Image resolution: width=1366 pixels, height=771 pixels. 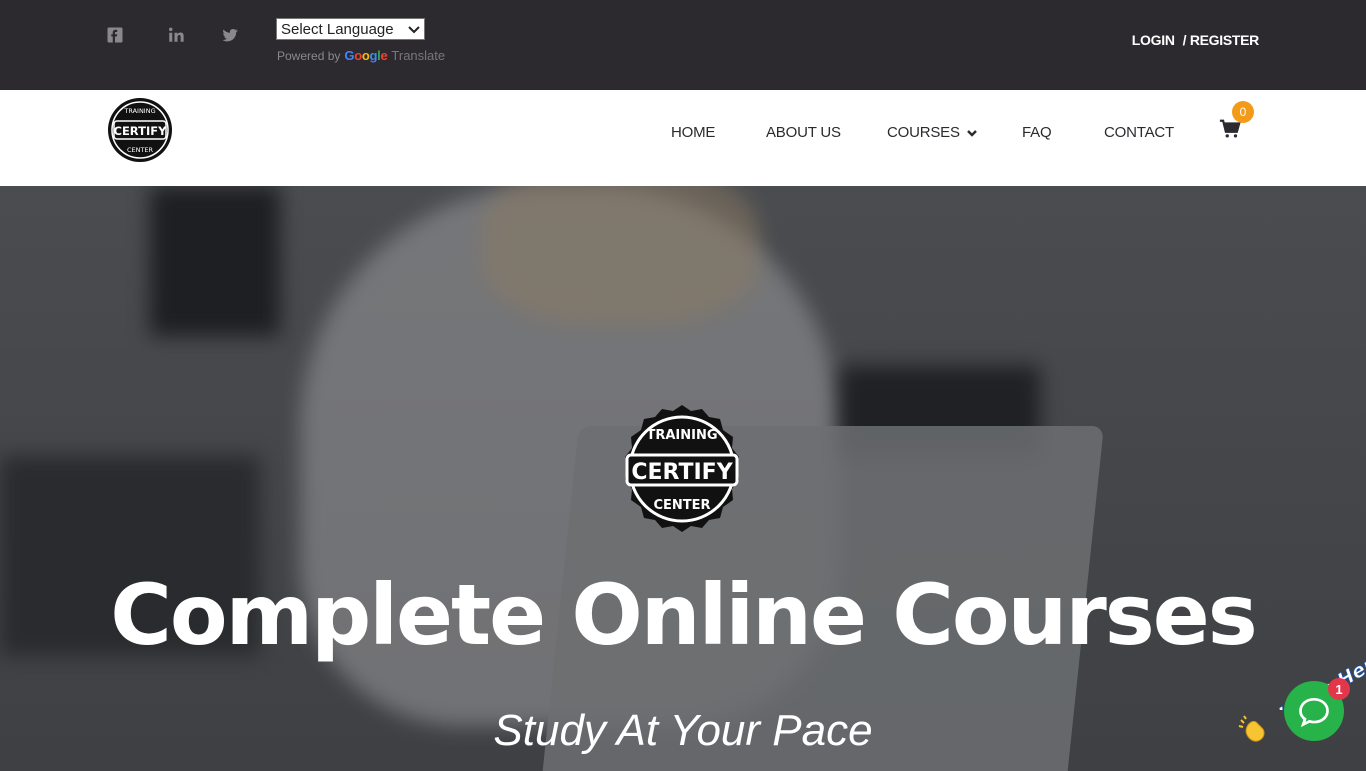 I want to click on language-select: Select Language, so click(x=350, y=29).